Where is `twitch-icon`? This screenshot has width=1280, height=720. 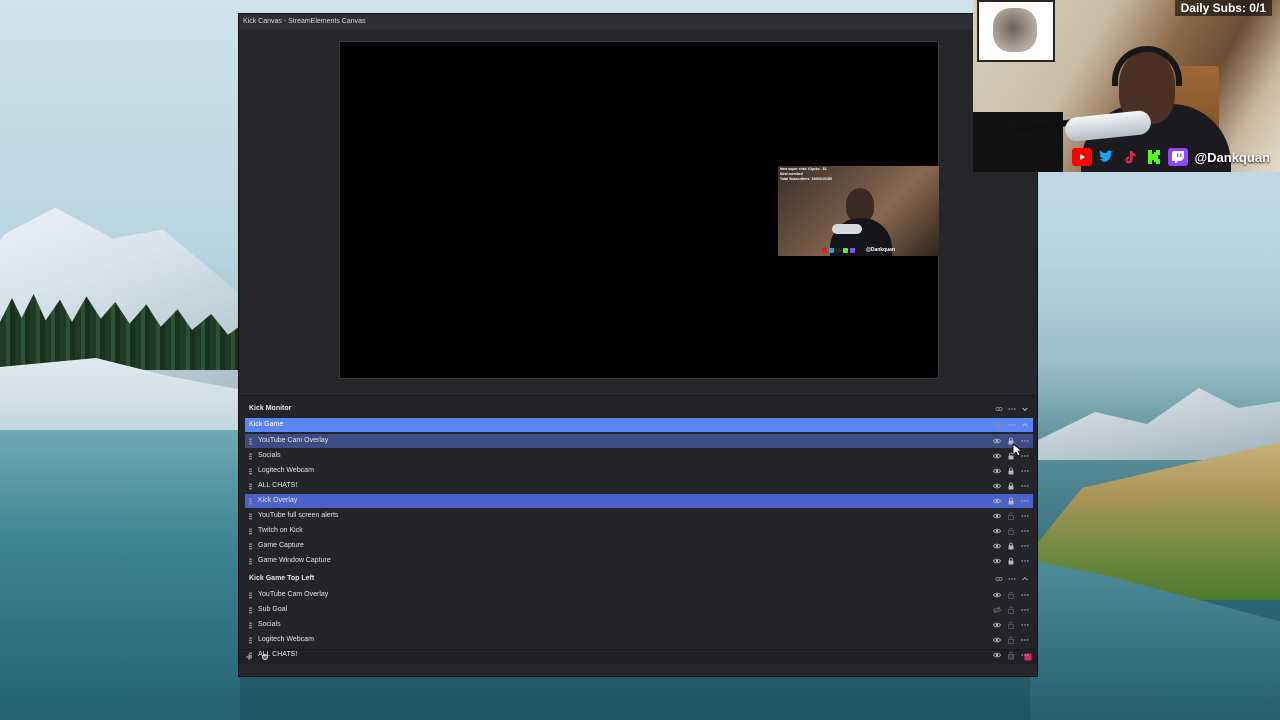
twitch-icon is located at coordinates (1178, 157).